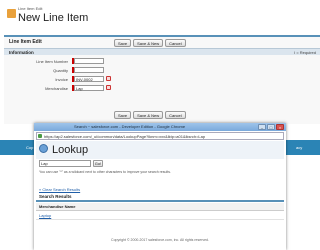 The height and width of the screenshot is (250, 320). What do you see at coordinates (160, 150) in the screenshot?
I see `lookup-header: Lookup` at bounding box center [160, 150].